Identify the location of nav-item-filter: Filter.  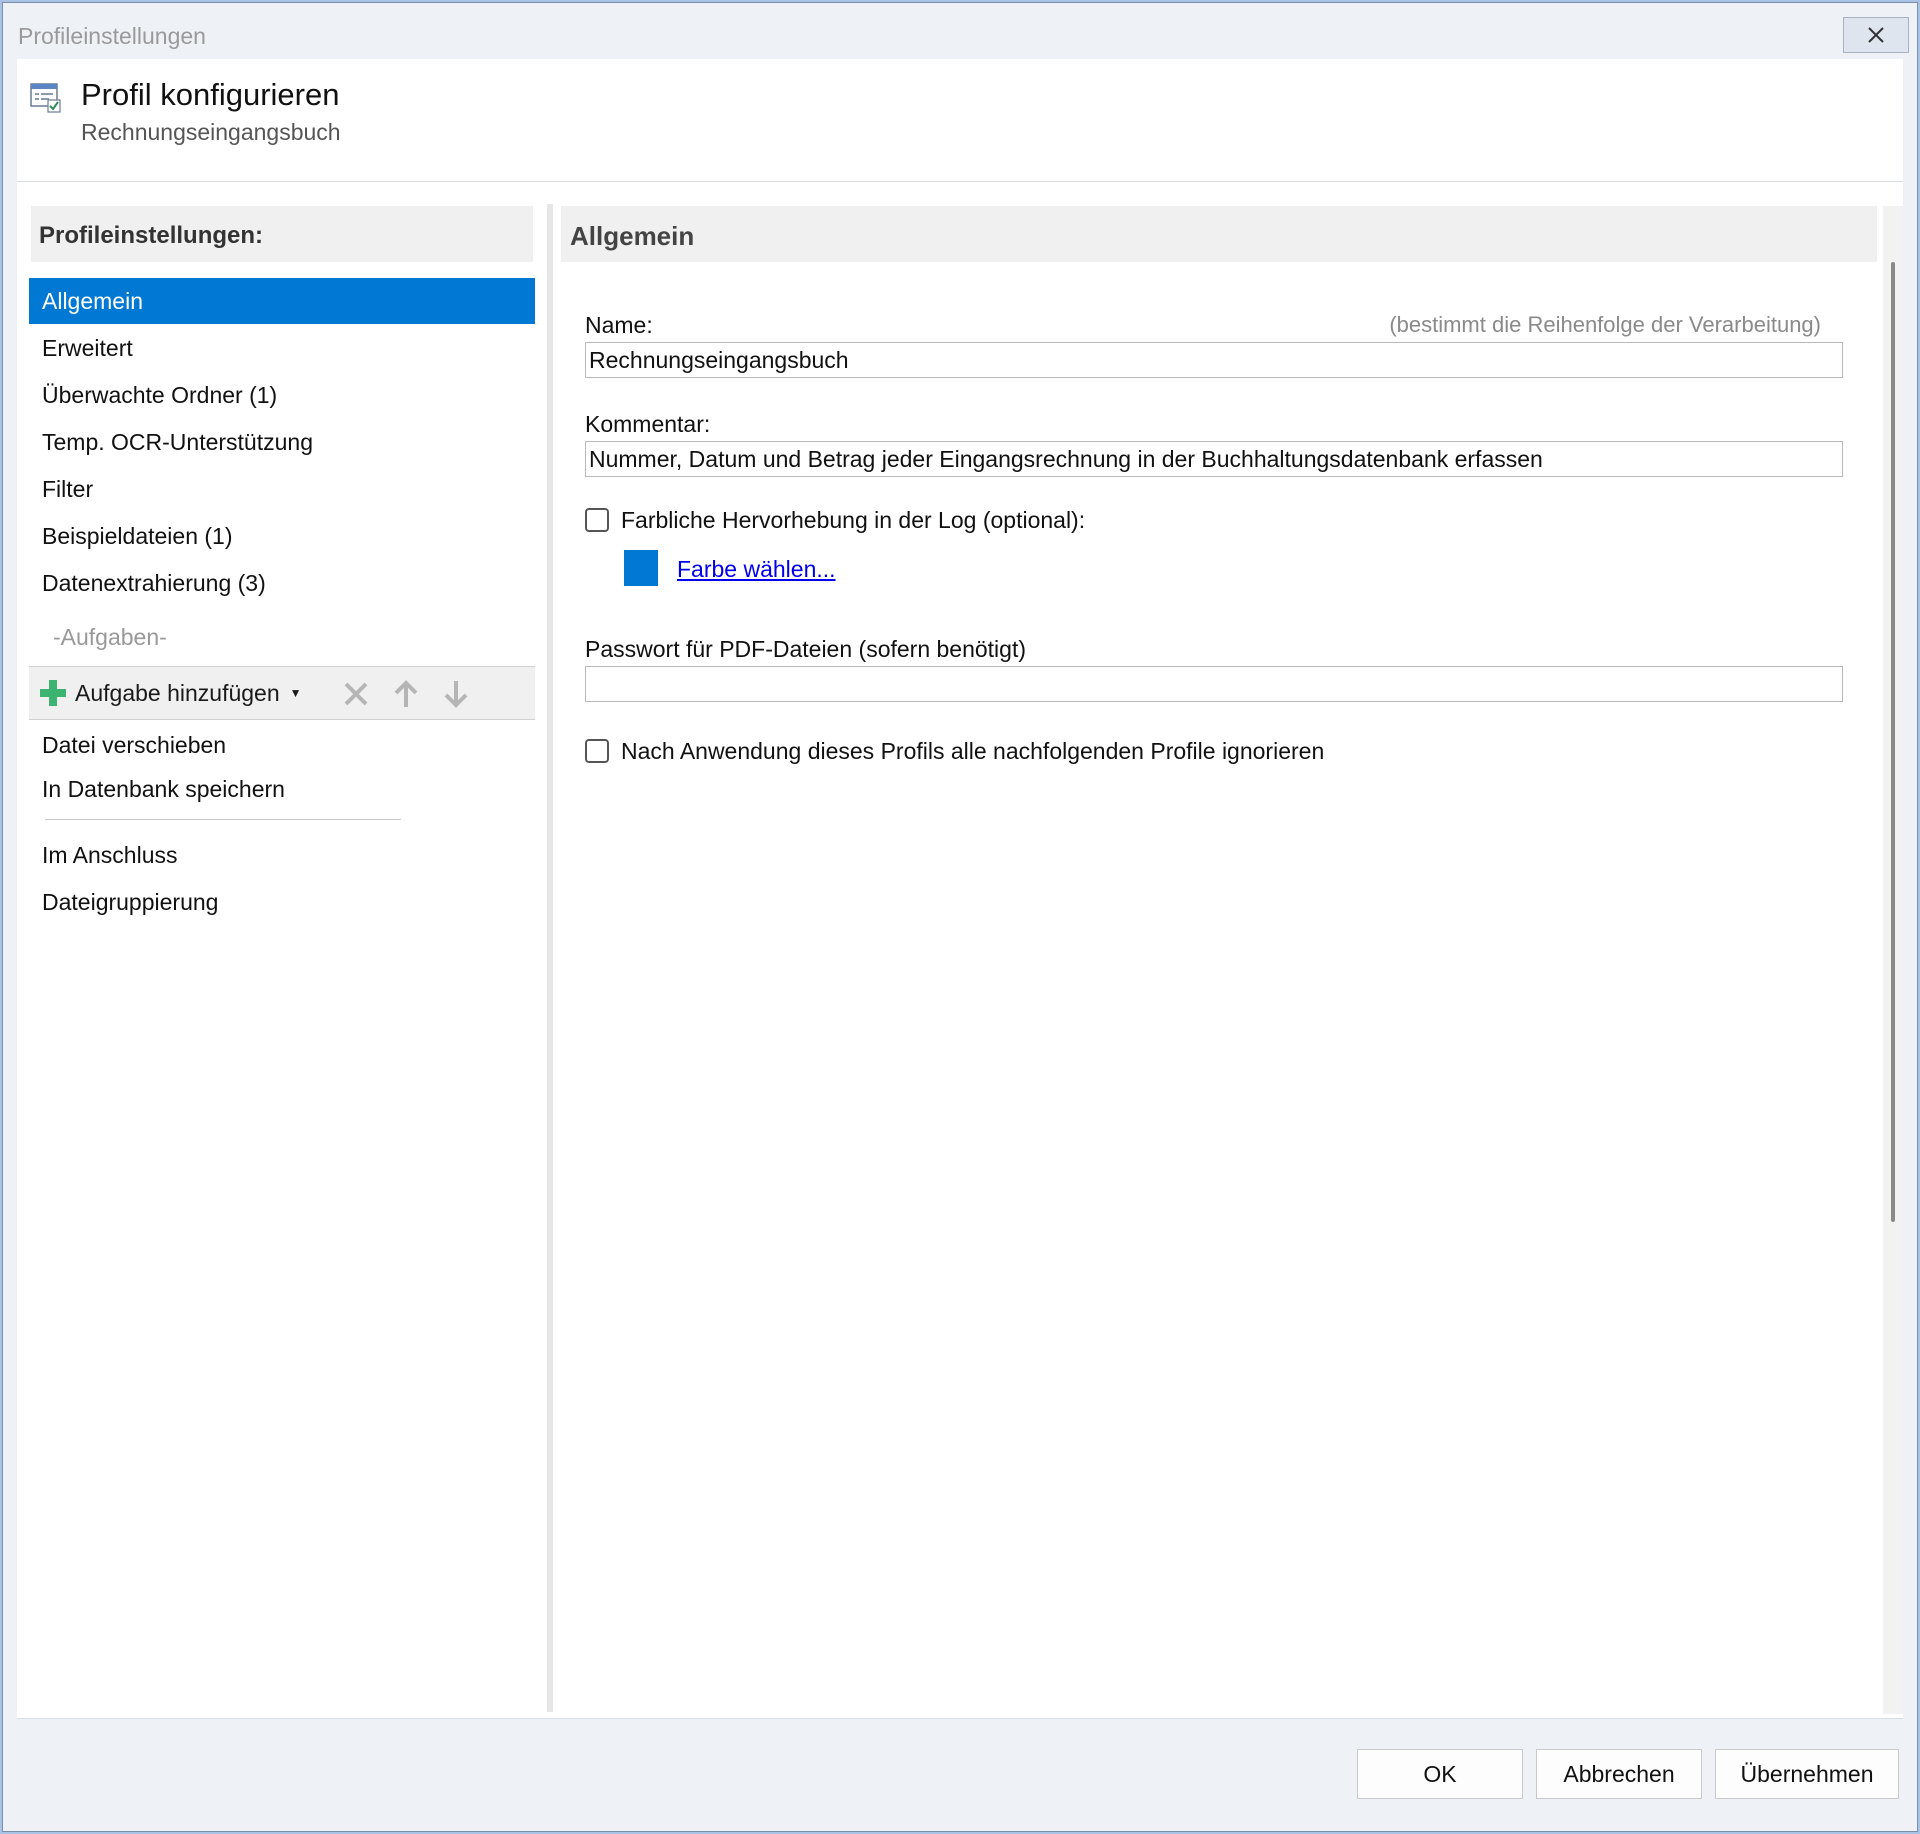
(282, 489).